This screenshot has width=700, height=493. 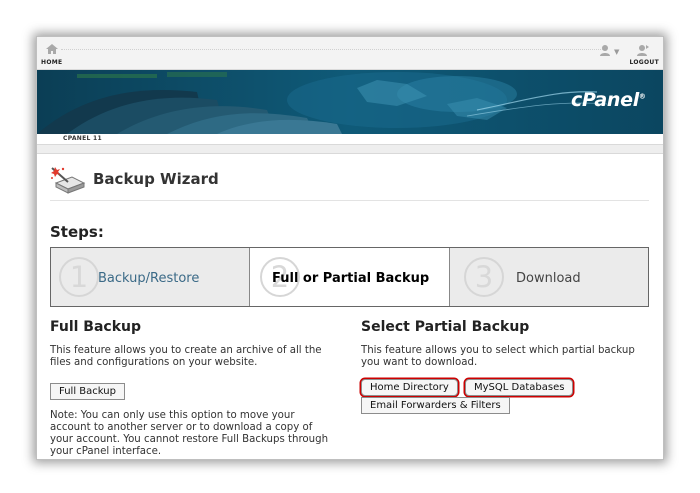 What do you see at coordinates (643, 50) in the screenshot?
I see `logout-icon` at bounding box center [643, 50].